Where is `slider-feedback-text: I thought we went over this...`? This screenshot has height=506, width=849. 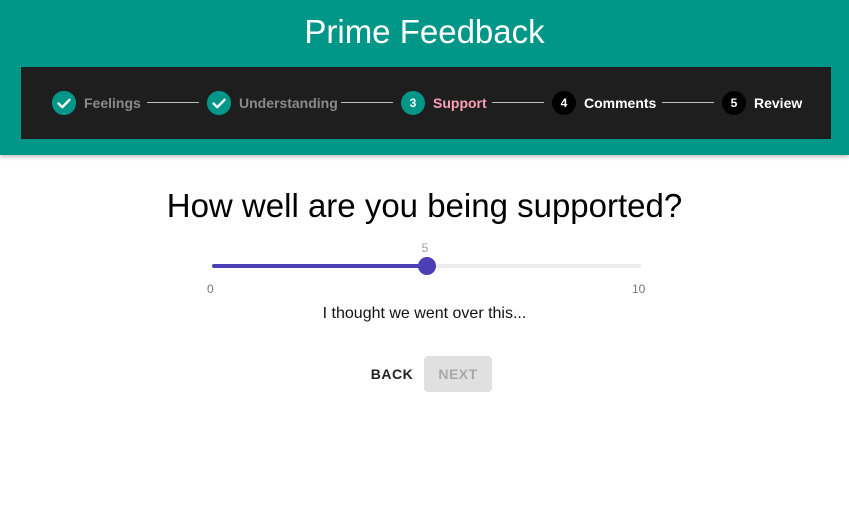 slider-feedback-text: I thought we went over this... is located at coordinates (424, 313).